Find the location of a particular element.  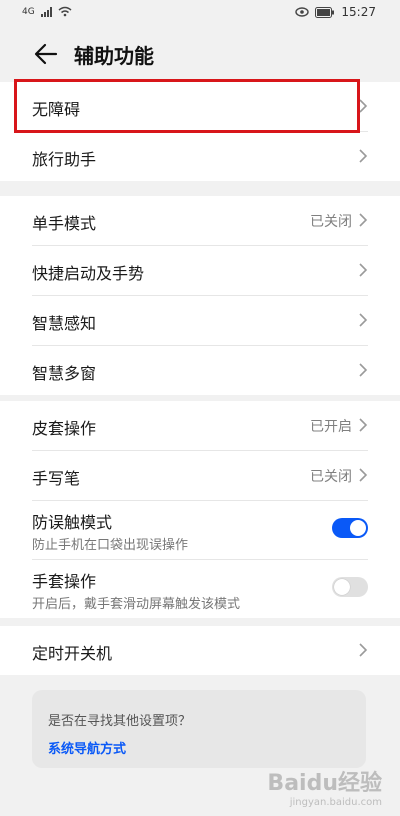

page-title: 辅助功能 is located at coordinates (114, 56).